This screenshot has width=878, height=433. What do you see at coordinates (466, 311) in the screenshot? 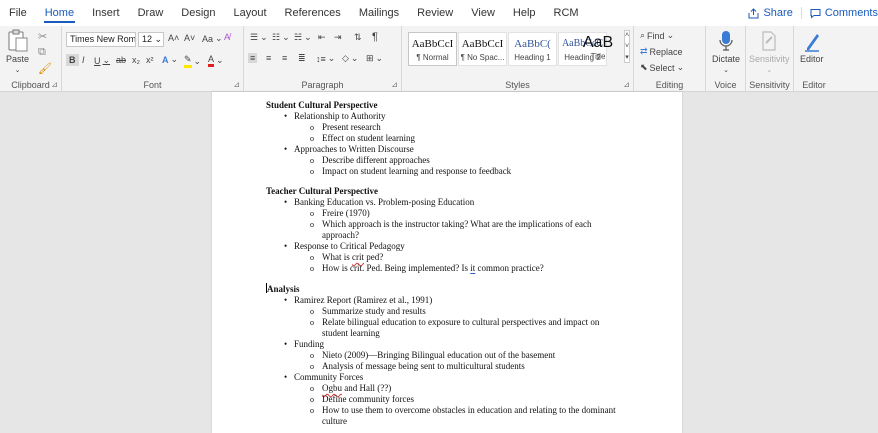
I see `list-item: Summarize study and results` at bounding box center [466, 311].